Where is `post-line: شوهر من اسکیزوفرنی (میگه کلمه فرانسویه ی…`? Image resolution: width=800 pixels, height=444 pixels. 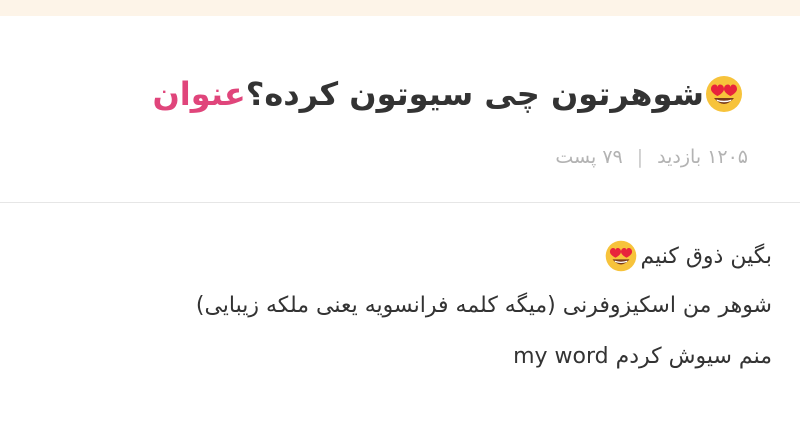 post-line: شوهر من اسکیزوفرنی (میگه کلمه فرانسویه ی… is located at coordinates (484, 305).